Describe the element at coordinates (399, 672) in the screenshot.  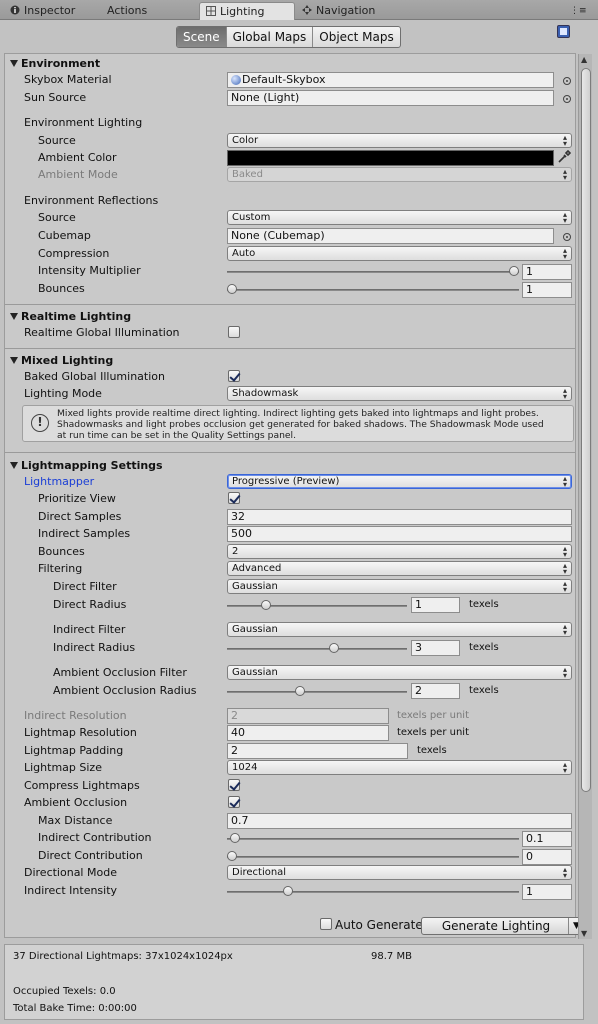
I see `ao-filter-dropdown: Gaussian ▴ ▾` at that location.